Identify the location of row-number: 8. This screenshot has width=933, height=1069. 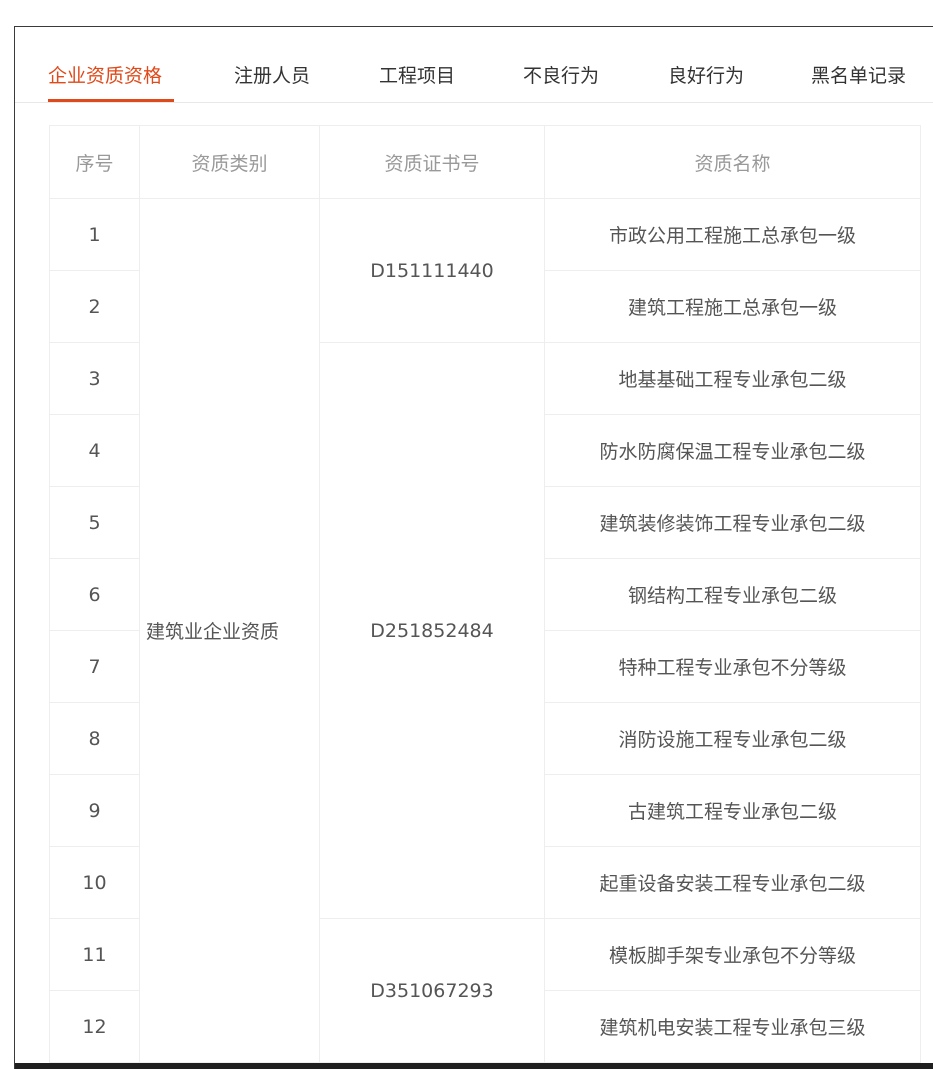
(94, 738).